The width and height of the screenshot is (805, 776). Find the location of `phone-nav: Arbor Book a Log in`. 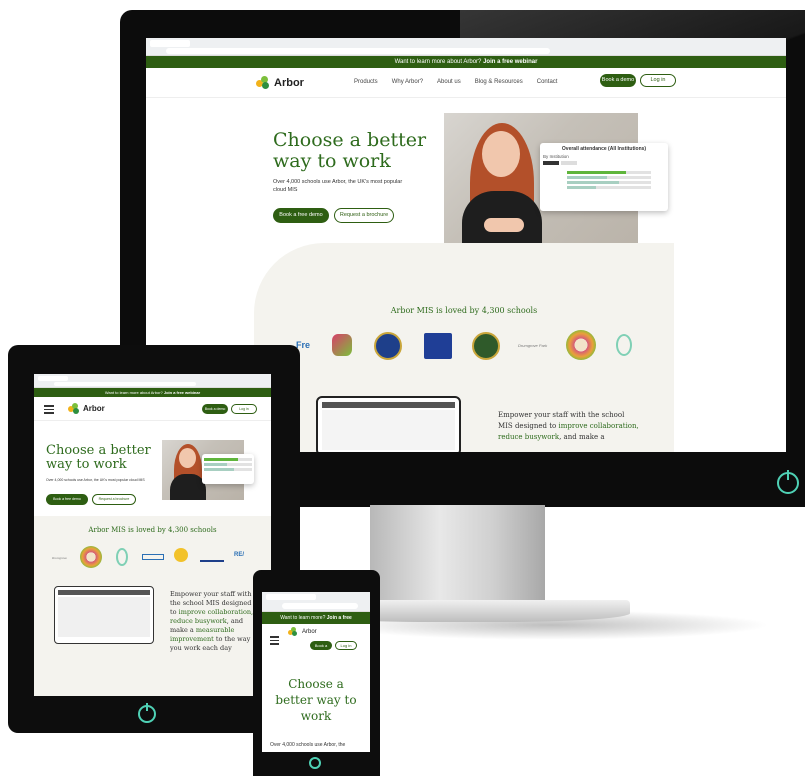

phone-nav: Arbor Book a Log in is located at coordinates (316, 640).